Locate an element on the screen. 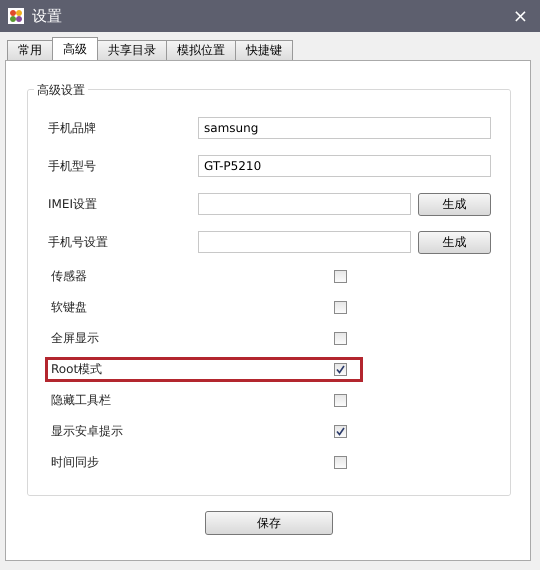 This screenshot has width=540, height=570. tab: 模拟位置 is located at coordinates (201, 50).